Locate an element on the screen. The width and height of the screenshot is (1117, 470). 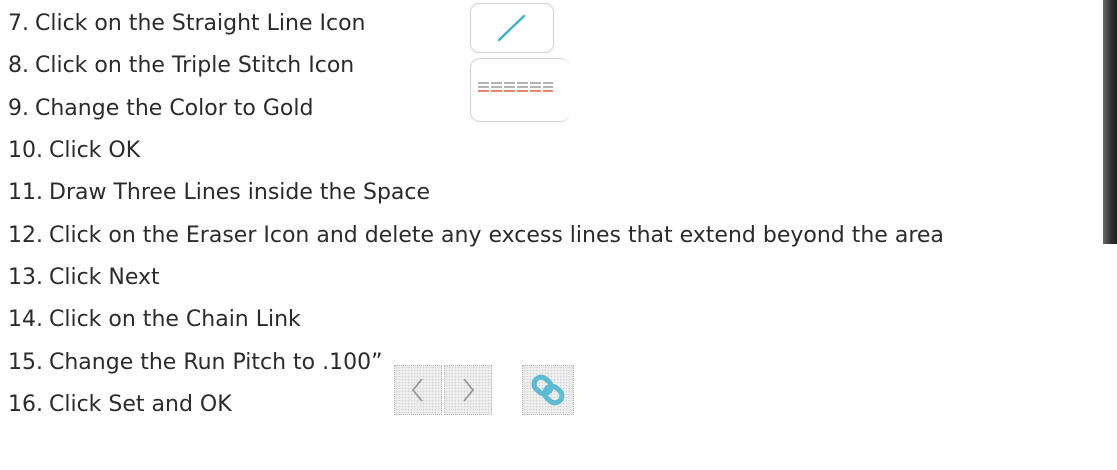
chevron-left-icon is located at coordinates (417, 390).